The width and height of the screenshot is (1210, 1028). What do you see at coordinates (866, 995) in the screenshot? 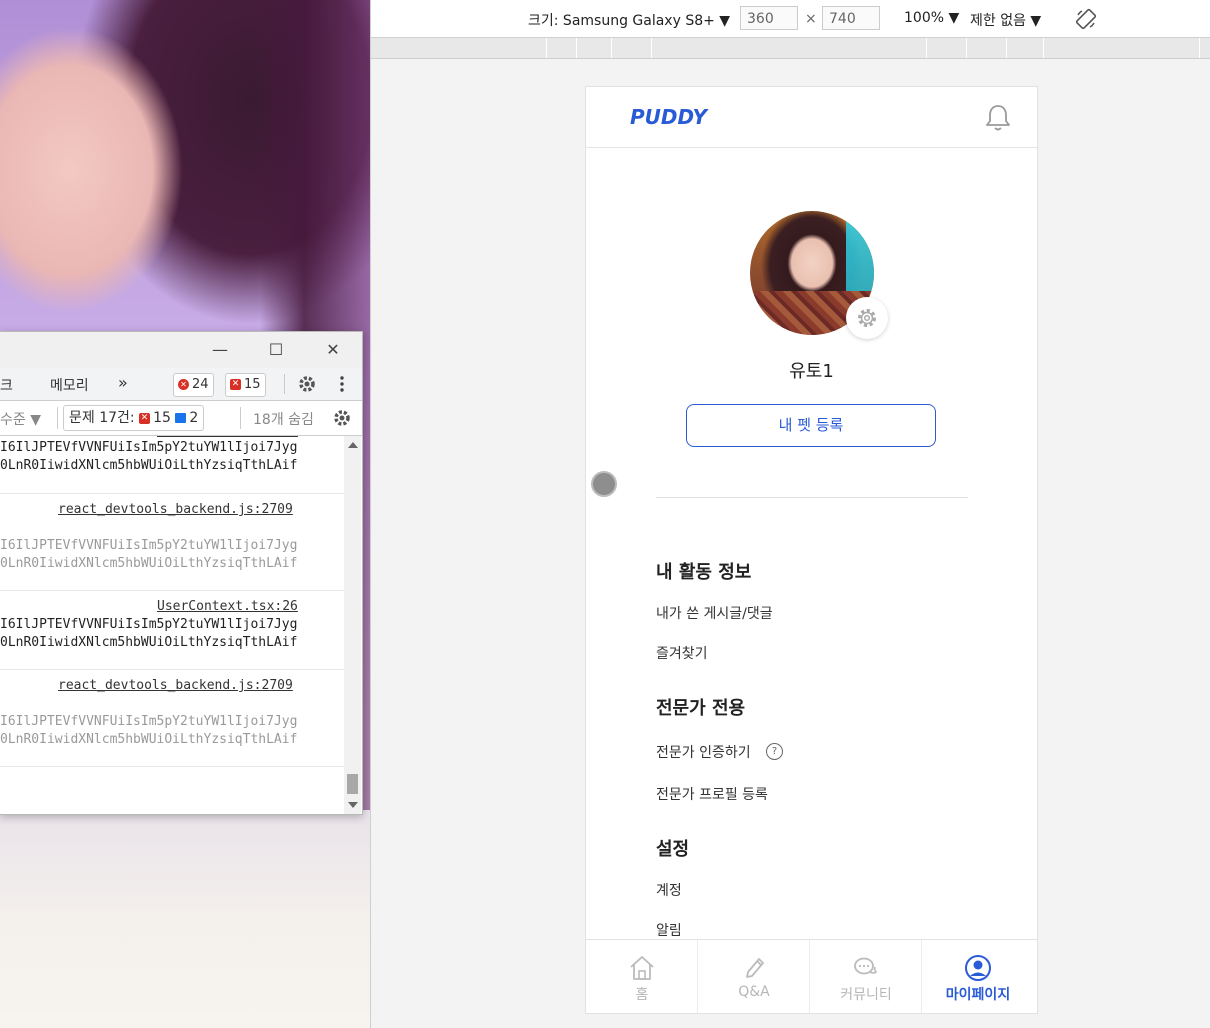
I see `nav-community-label: 커뮤니티` at bounding box center [866, 995].